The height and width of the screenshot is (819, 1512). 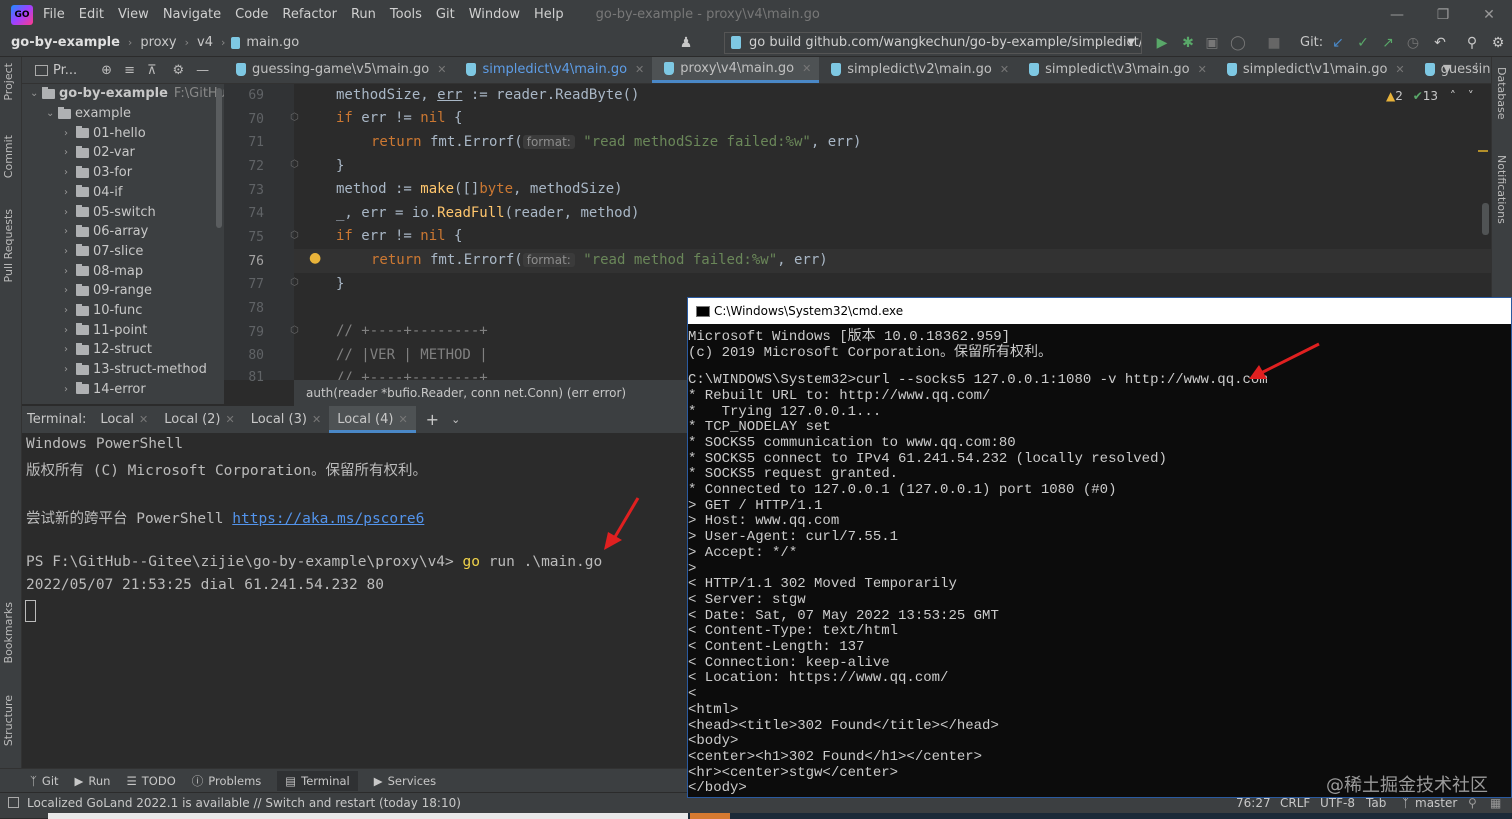 What do you see at coordinates (105, 390) in the screenshot?
I see `tree-item: › 14-error` at bounding box center [105, 390].